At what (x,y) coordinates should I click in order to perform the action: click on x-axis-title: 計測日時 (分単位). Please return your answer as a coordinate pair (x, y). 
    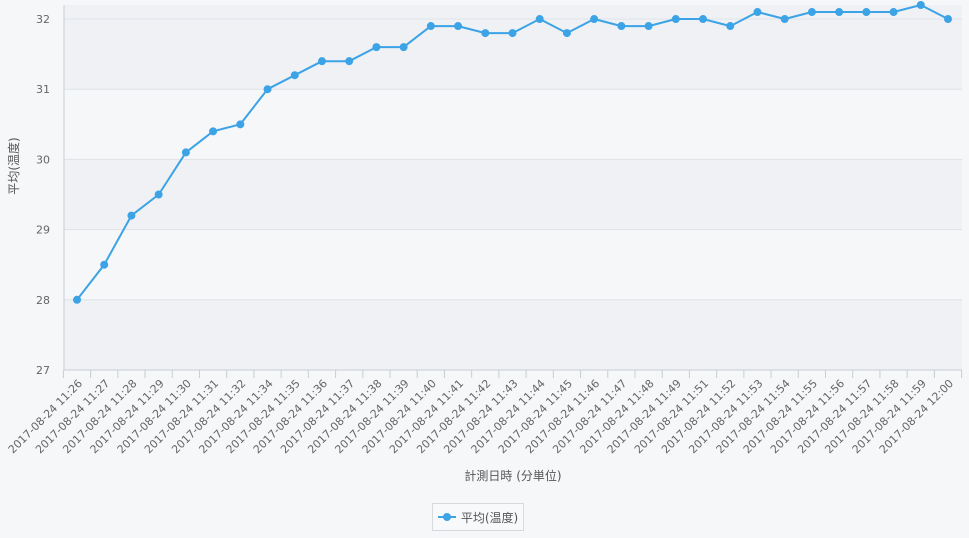
    Looking at the image, I should click on (512, 475).